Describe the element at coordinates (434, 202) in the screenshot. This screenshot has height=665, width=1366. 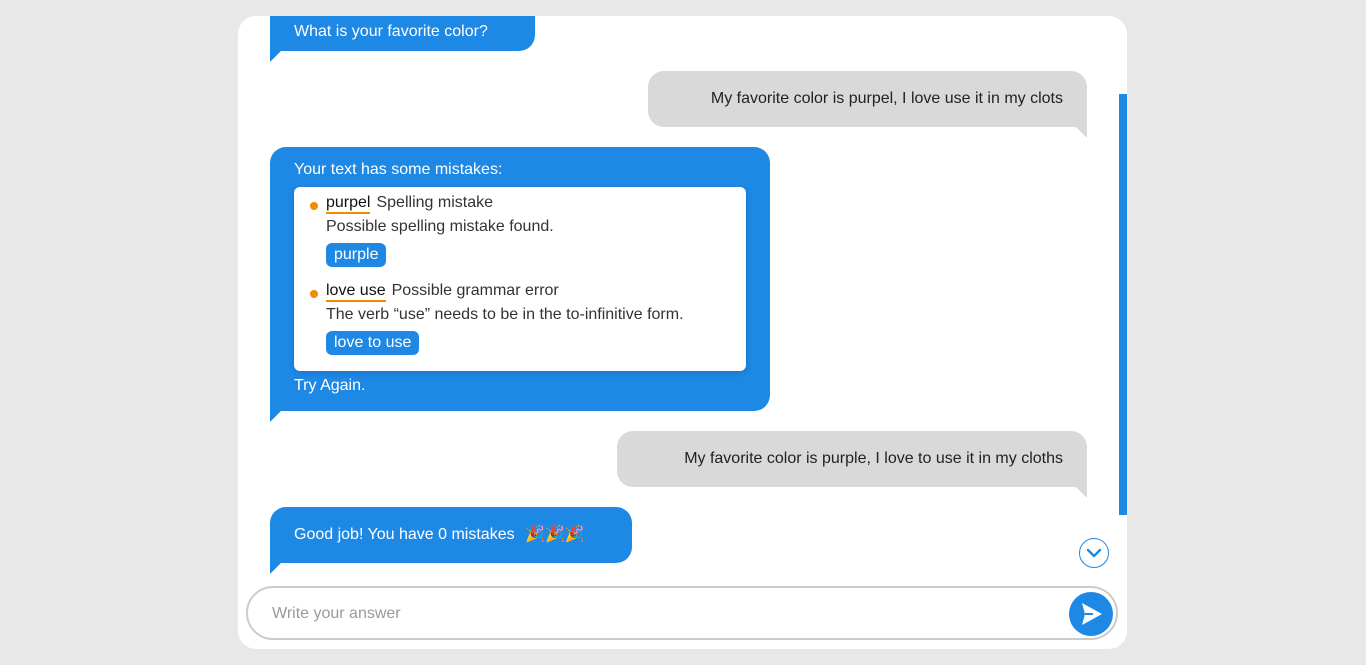
I see `mistake-type: Spelling mistake` at that location.